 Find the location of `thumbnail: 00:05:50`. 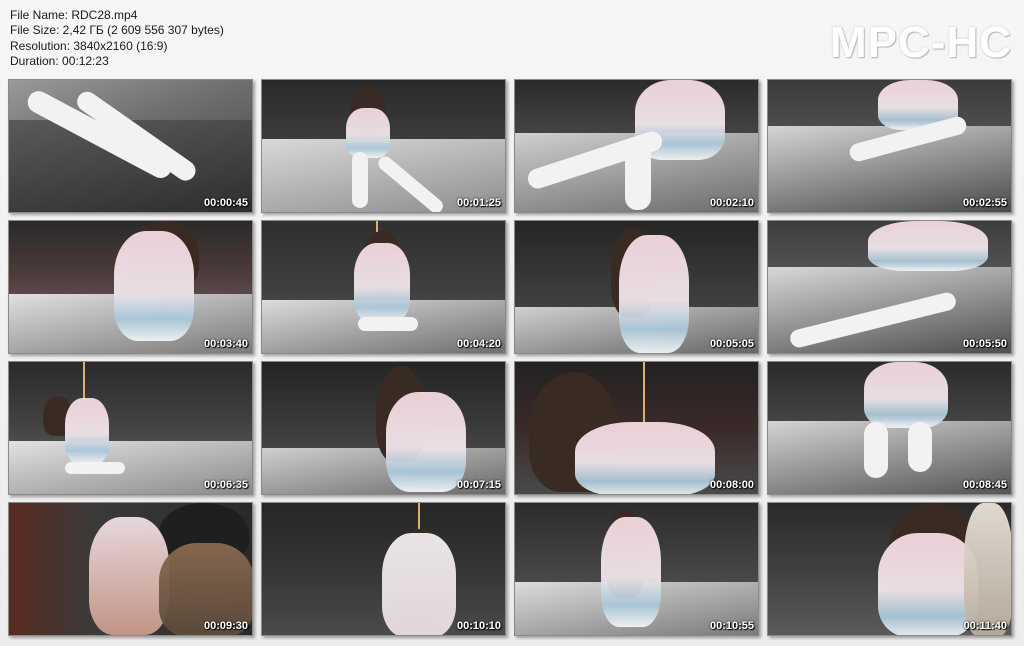

thumbnail: 00:05:50 is located at coordinates (889, 287).